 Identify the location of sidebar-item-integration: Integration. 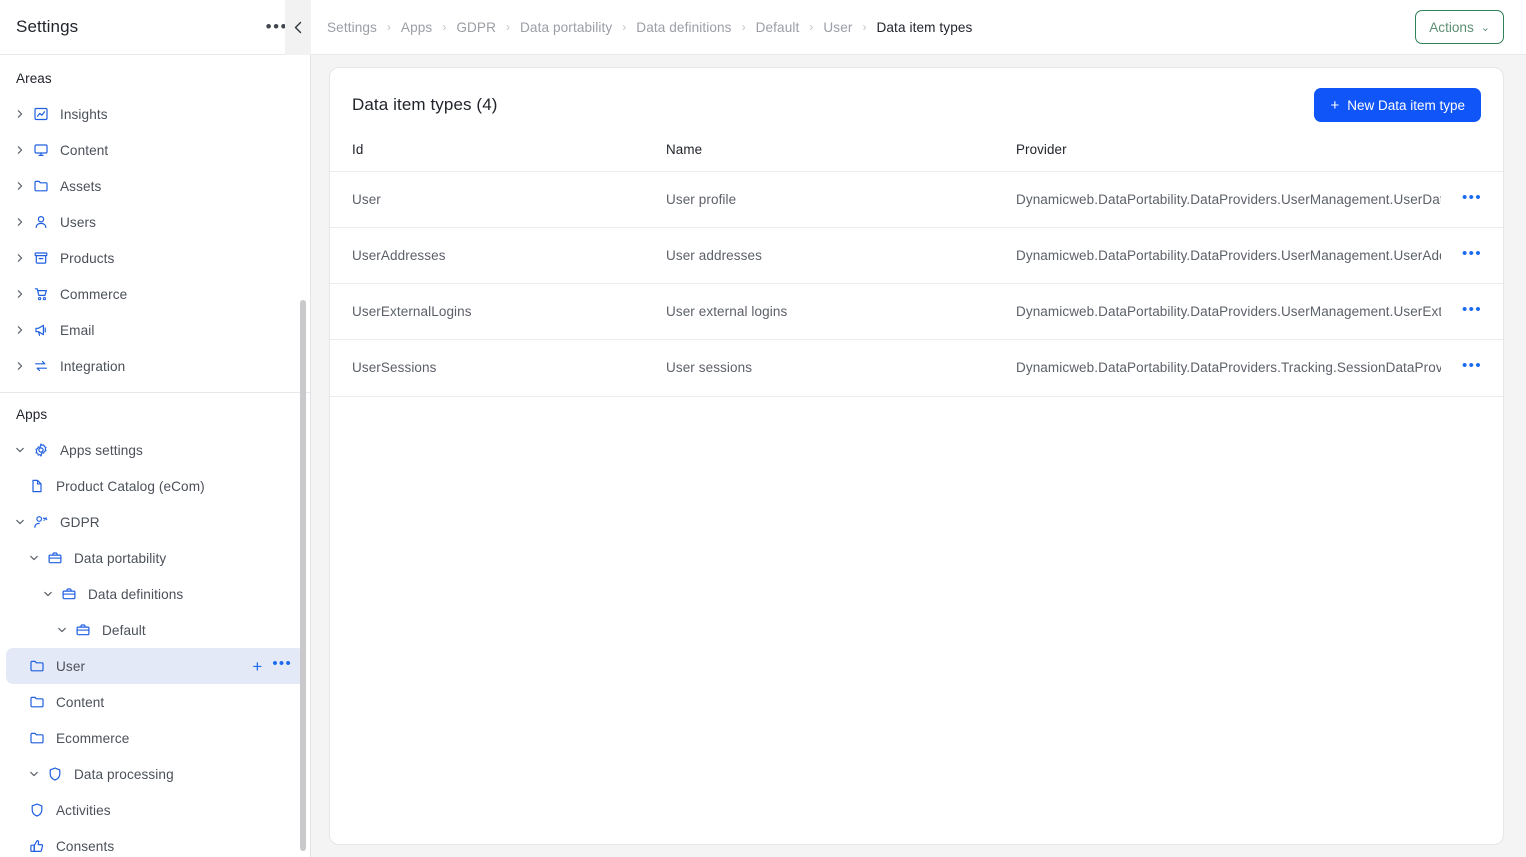
(155, 366).